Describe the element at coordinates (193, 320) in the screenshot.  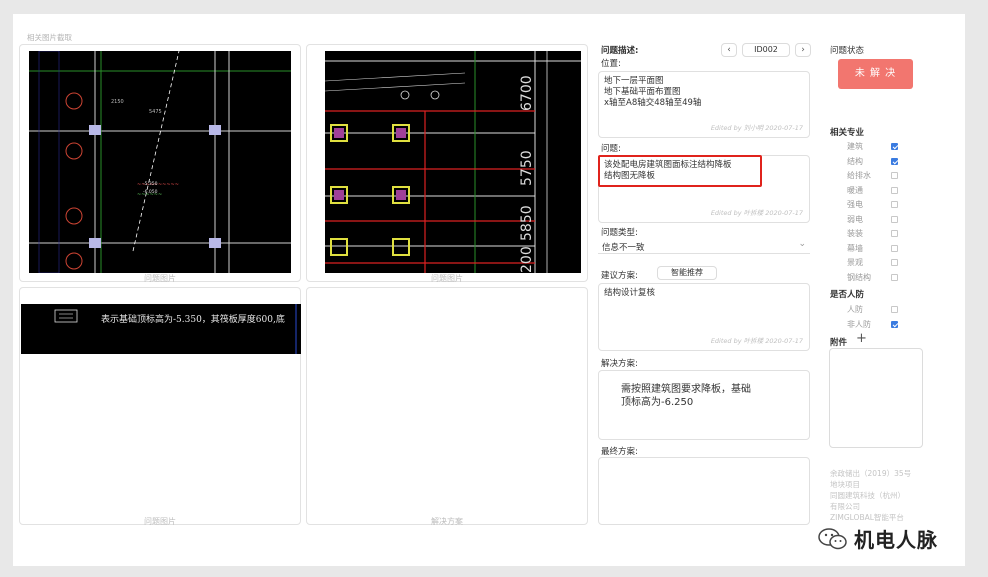
I see `cad-banner-text: 表示基础顶标高为-5.350，其筏板厚度600,底` at that location.